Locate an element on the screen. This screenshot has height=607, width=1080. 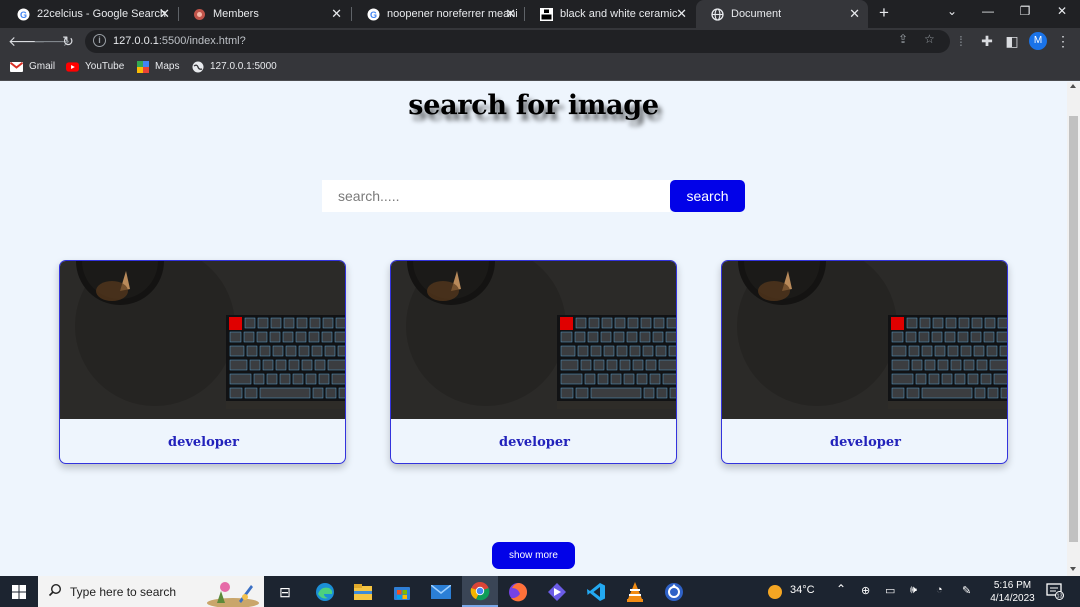
tab-title: 22celcius - Google Search is located at coordinates (102, 14).